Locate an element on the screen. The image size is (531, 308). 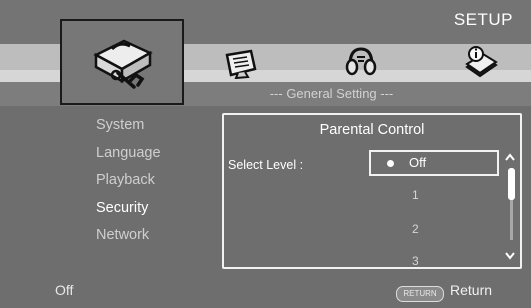
panel-title: Parental Control is located at coordinates (372, 130).